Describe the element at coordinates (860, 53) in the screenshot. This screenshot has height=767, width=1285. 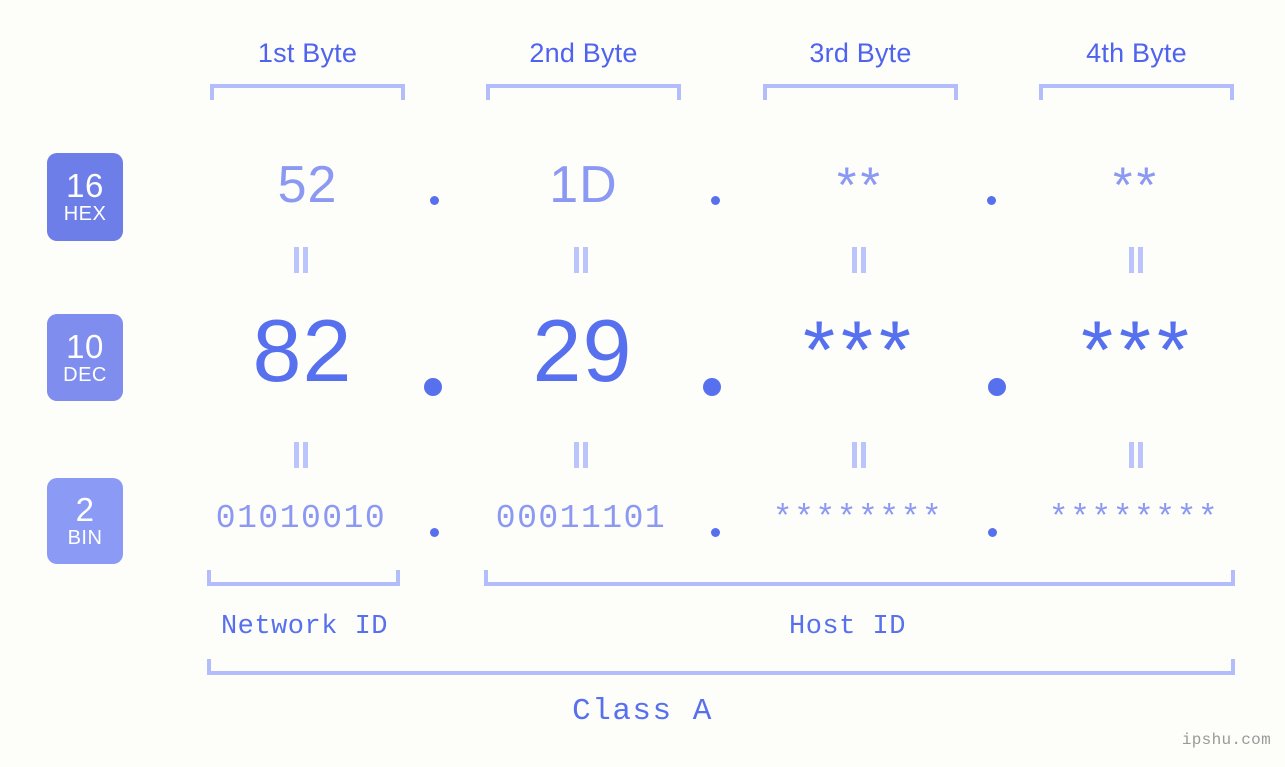
I see `byte-header-3: 3rd Byte` at that location.